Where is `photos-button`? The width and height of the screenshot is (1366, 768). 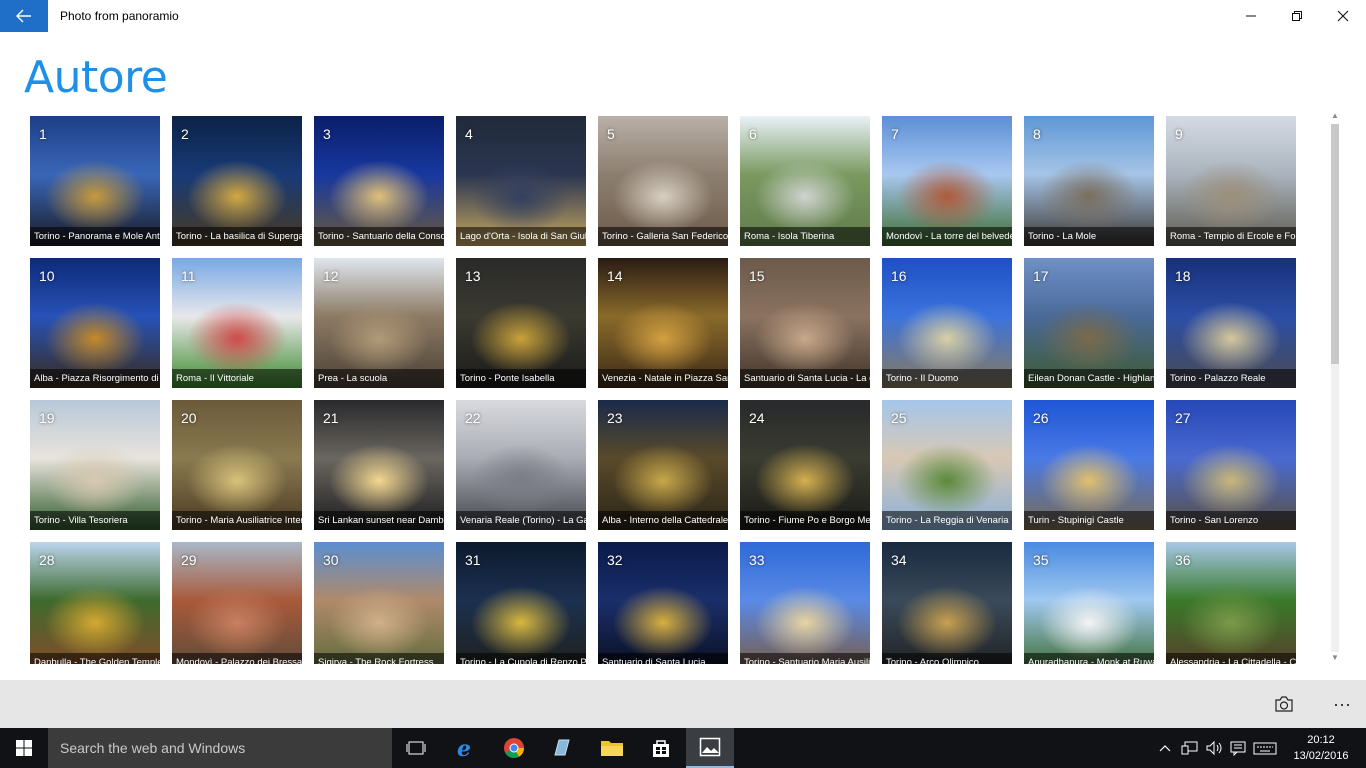 photos-button is located at coordinates (710, 748).